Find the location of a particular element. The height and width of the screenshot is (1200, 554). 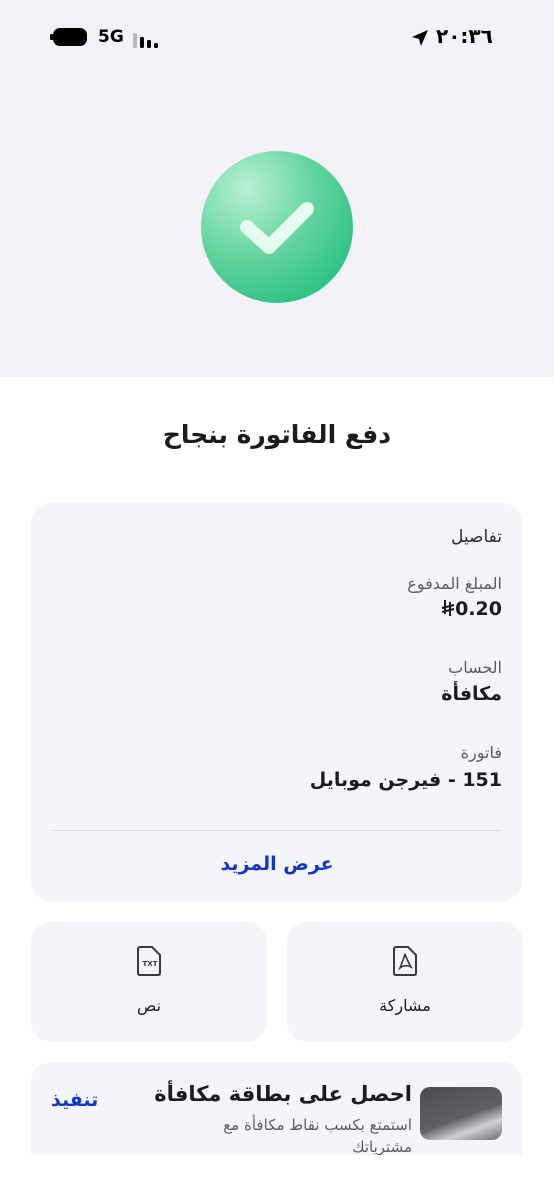

amount-number: 0.20 is located at coordinates (478, 609).